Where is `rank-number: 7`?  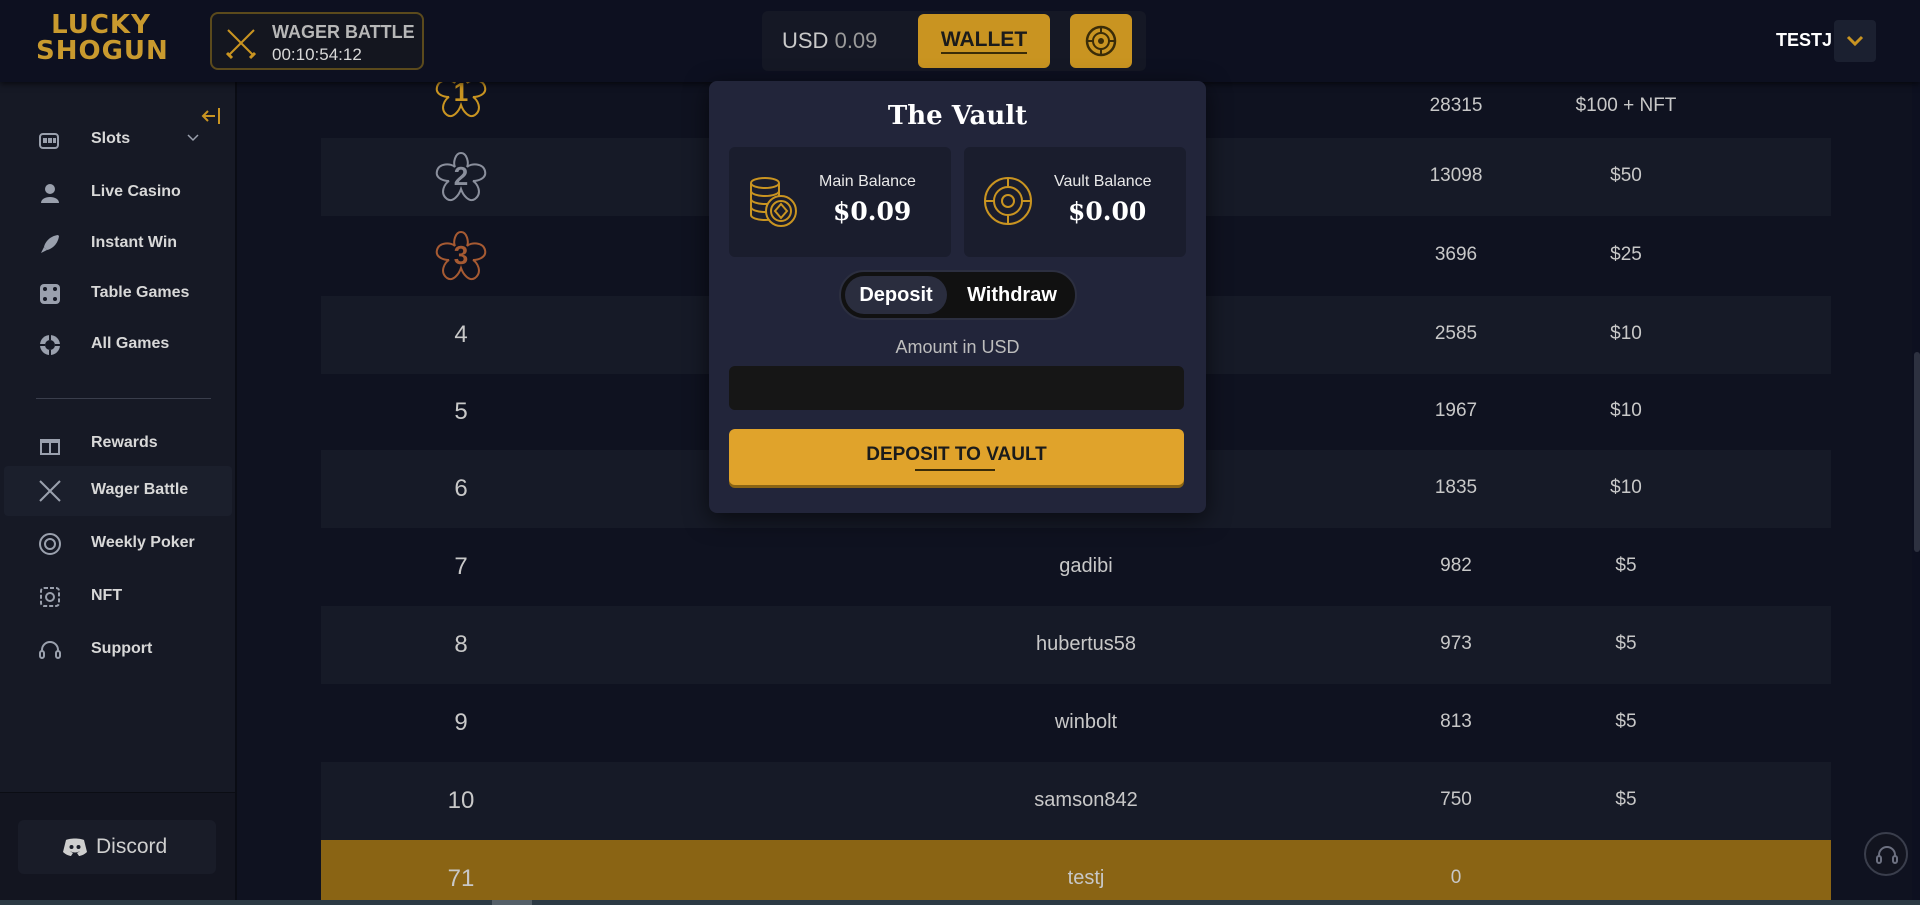
rank-number: 7 is located at coordinates (461, 566).